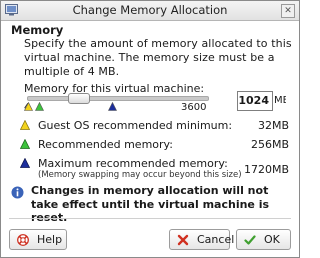  I want to click on legend-value: 32MB, so click(273, 125).